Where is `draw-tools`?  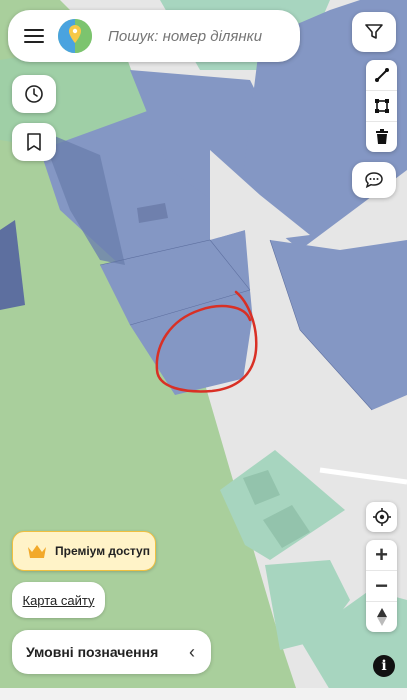
draw-tools is located at coordinates (381, 106).